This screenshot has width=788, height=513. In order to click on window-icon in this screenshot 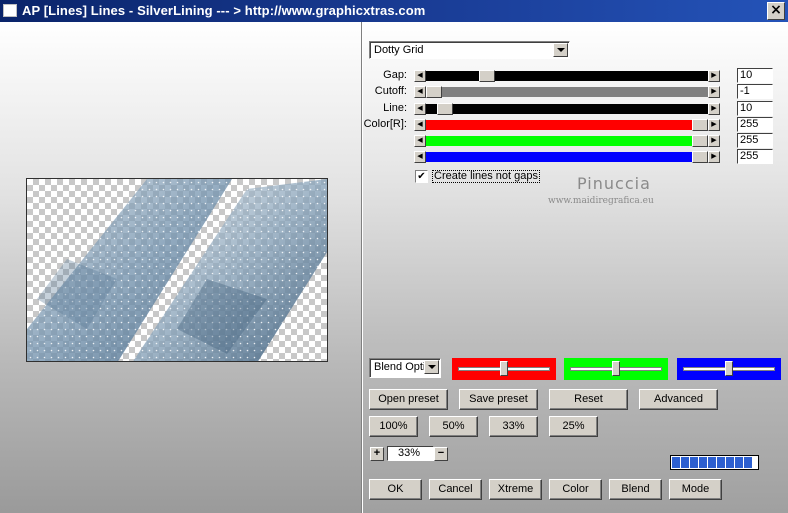, I will do `click(10, 10)`.